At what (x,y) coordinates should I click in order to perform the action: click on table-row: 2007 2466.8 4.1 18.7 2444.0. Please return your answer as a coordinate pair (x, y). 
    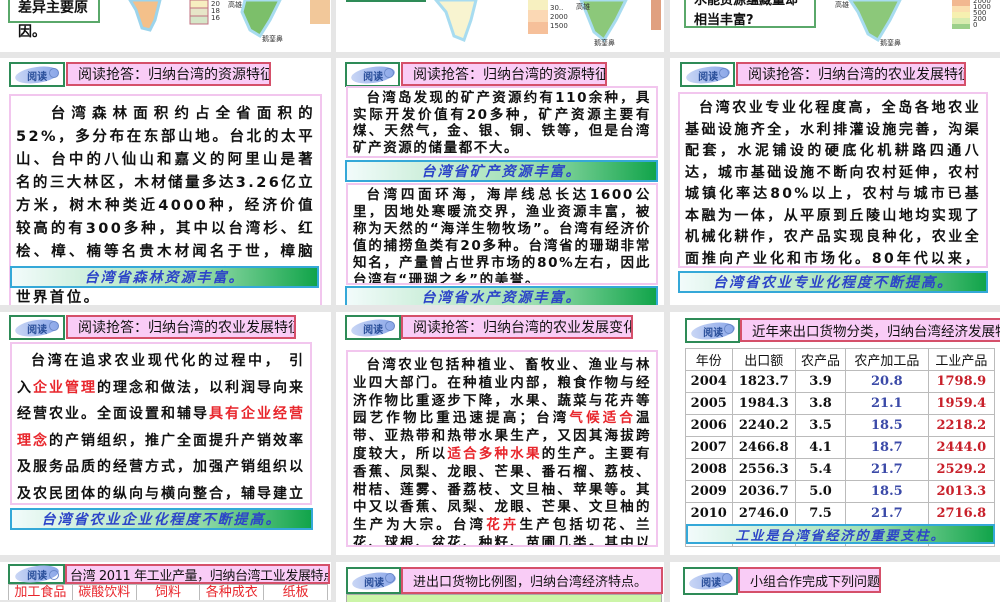
    Looking at the image, I should click on (840, 447).